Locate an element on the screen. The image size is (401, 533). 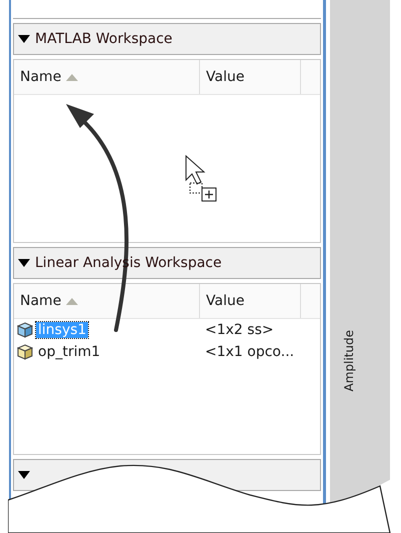
drag-cursor-icon is located at coordinates (201, 178).